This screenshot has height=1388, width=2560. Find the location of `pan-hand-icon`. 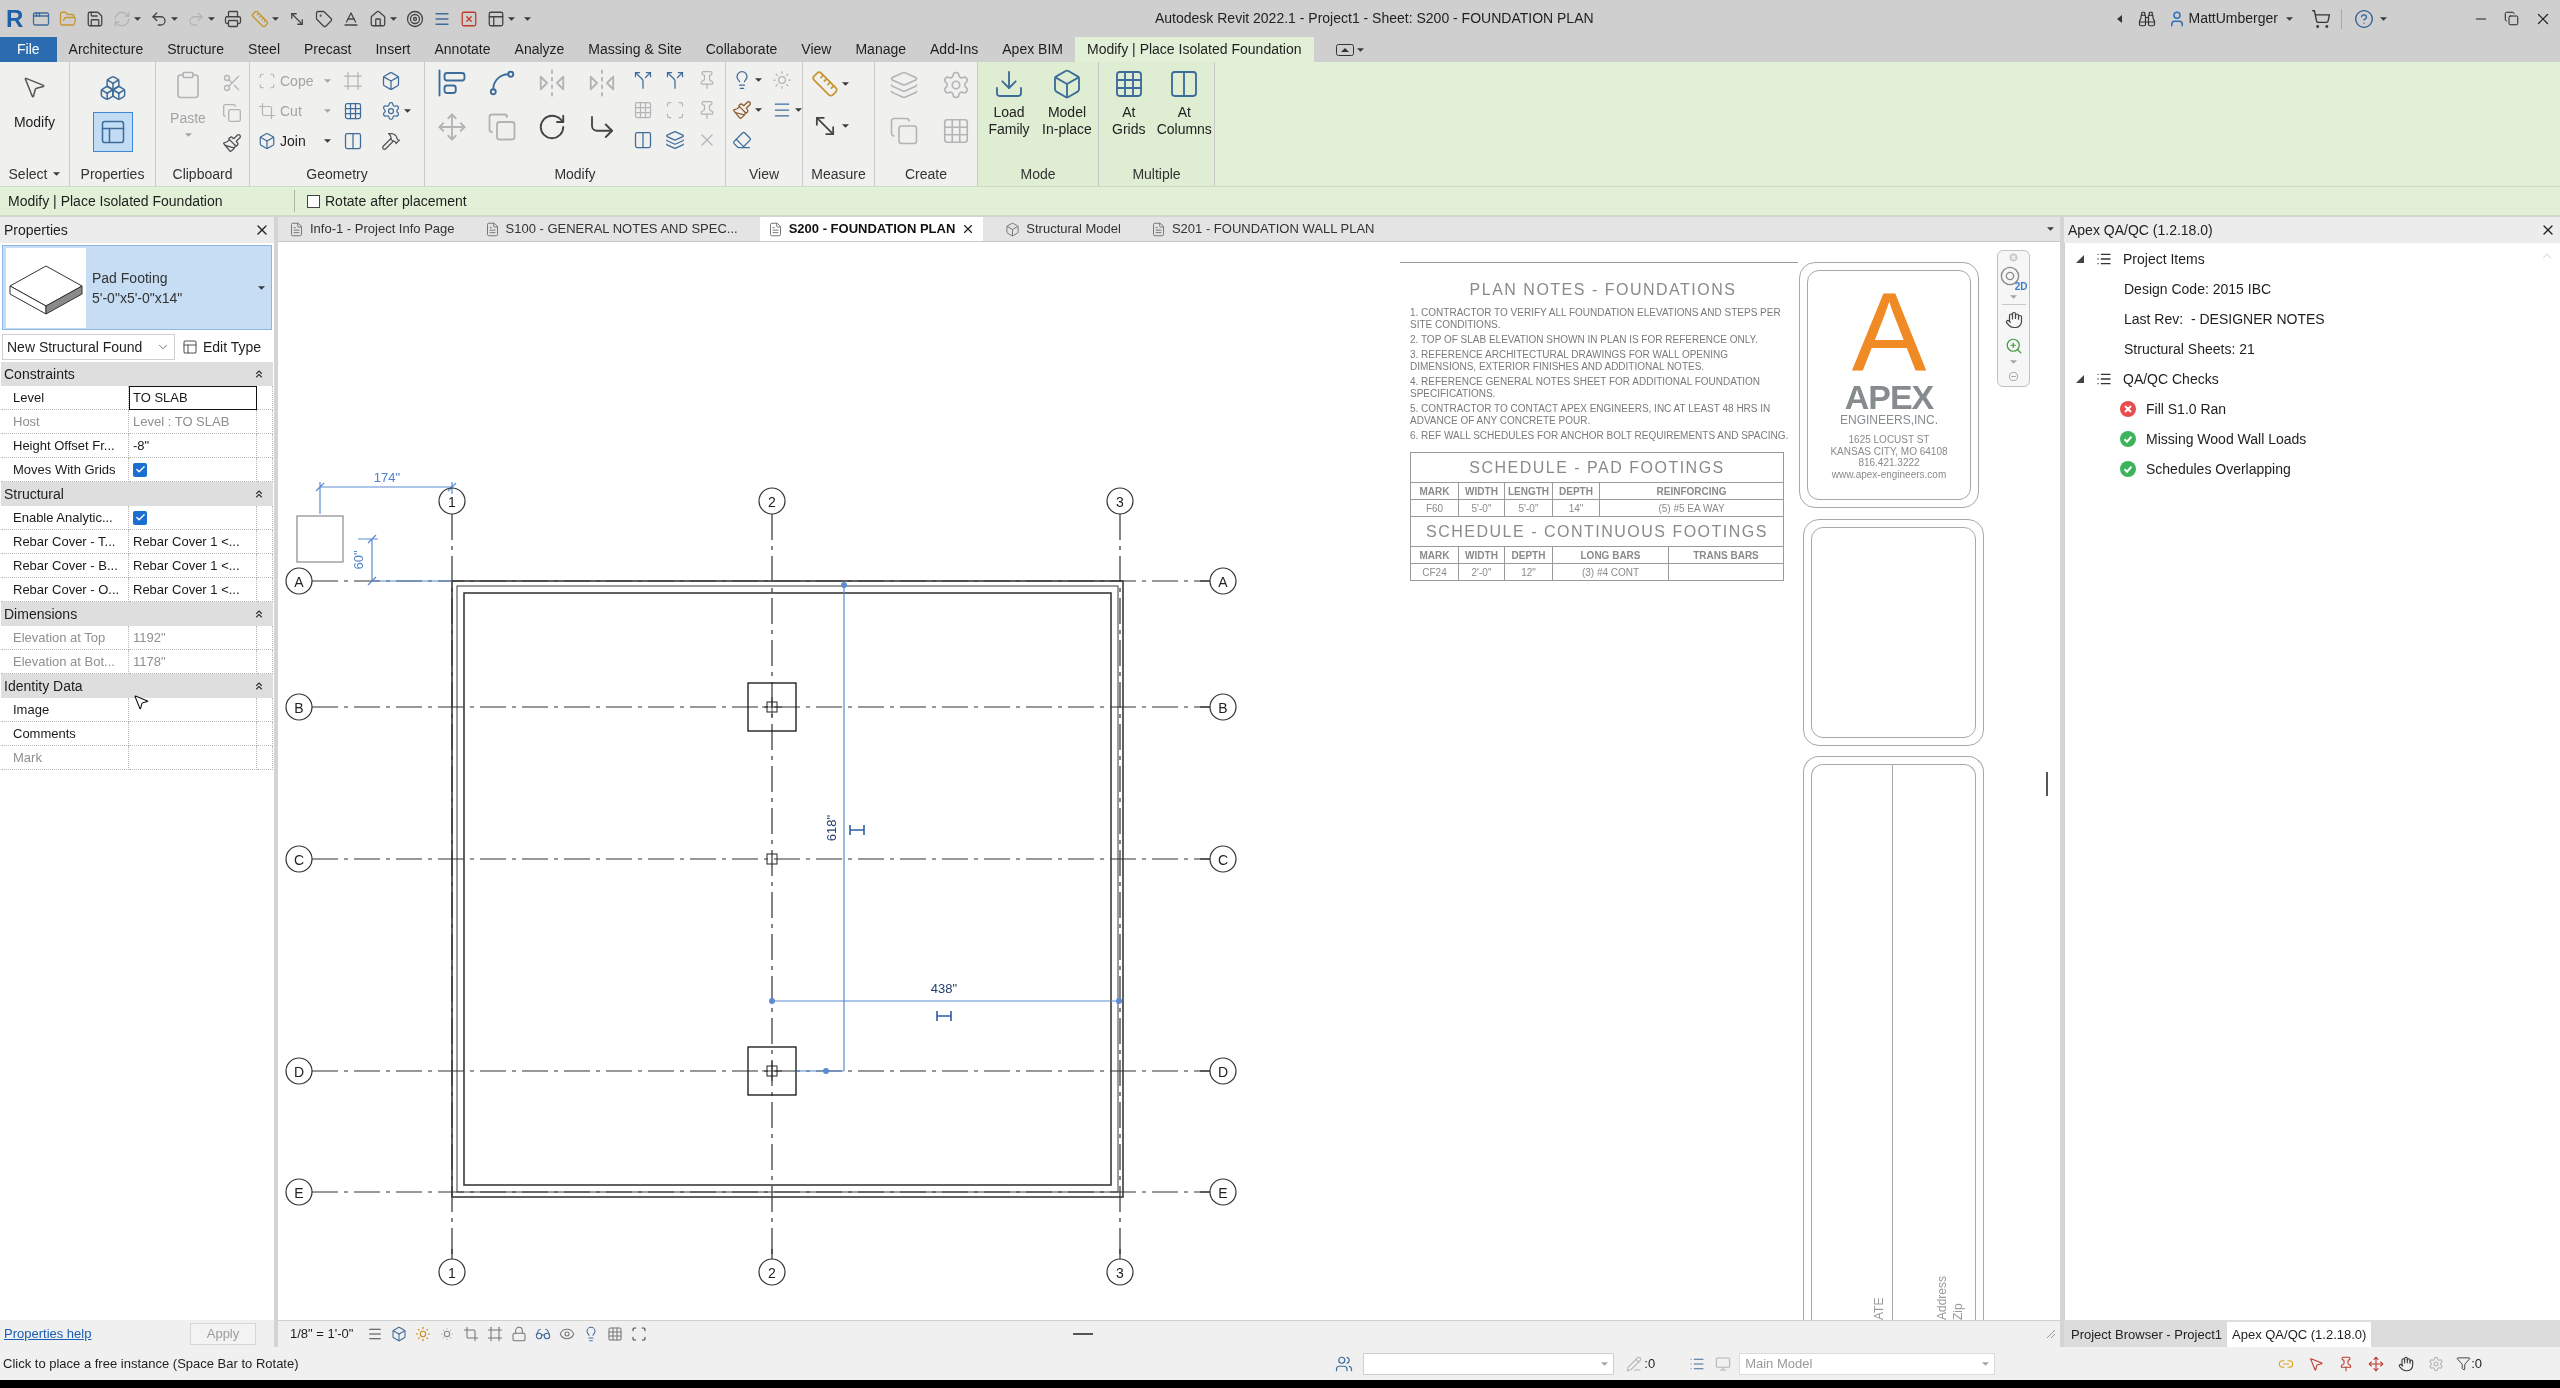

pan-hand-icon is located at coordinates (2013, 320).